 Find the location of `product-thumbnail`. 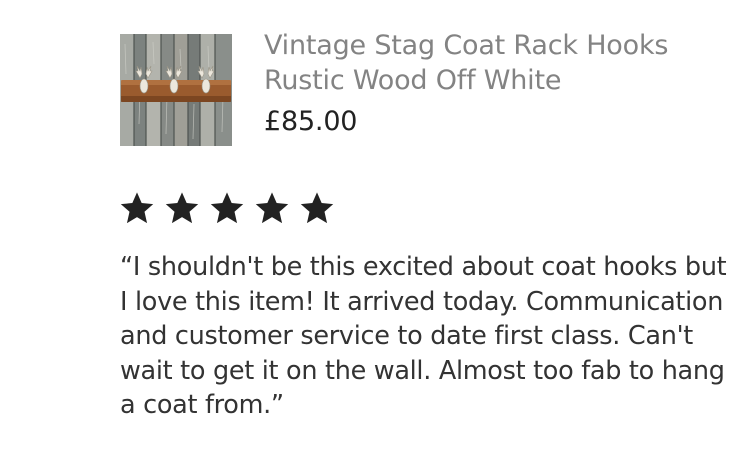

product-thumbnail is located at coordinates (176, 90).